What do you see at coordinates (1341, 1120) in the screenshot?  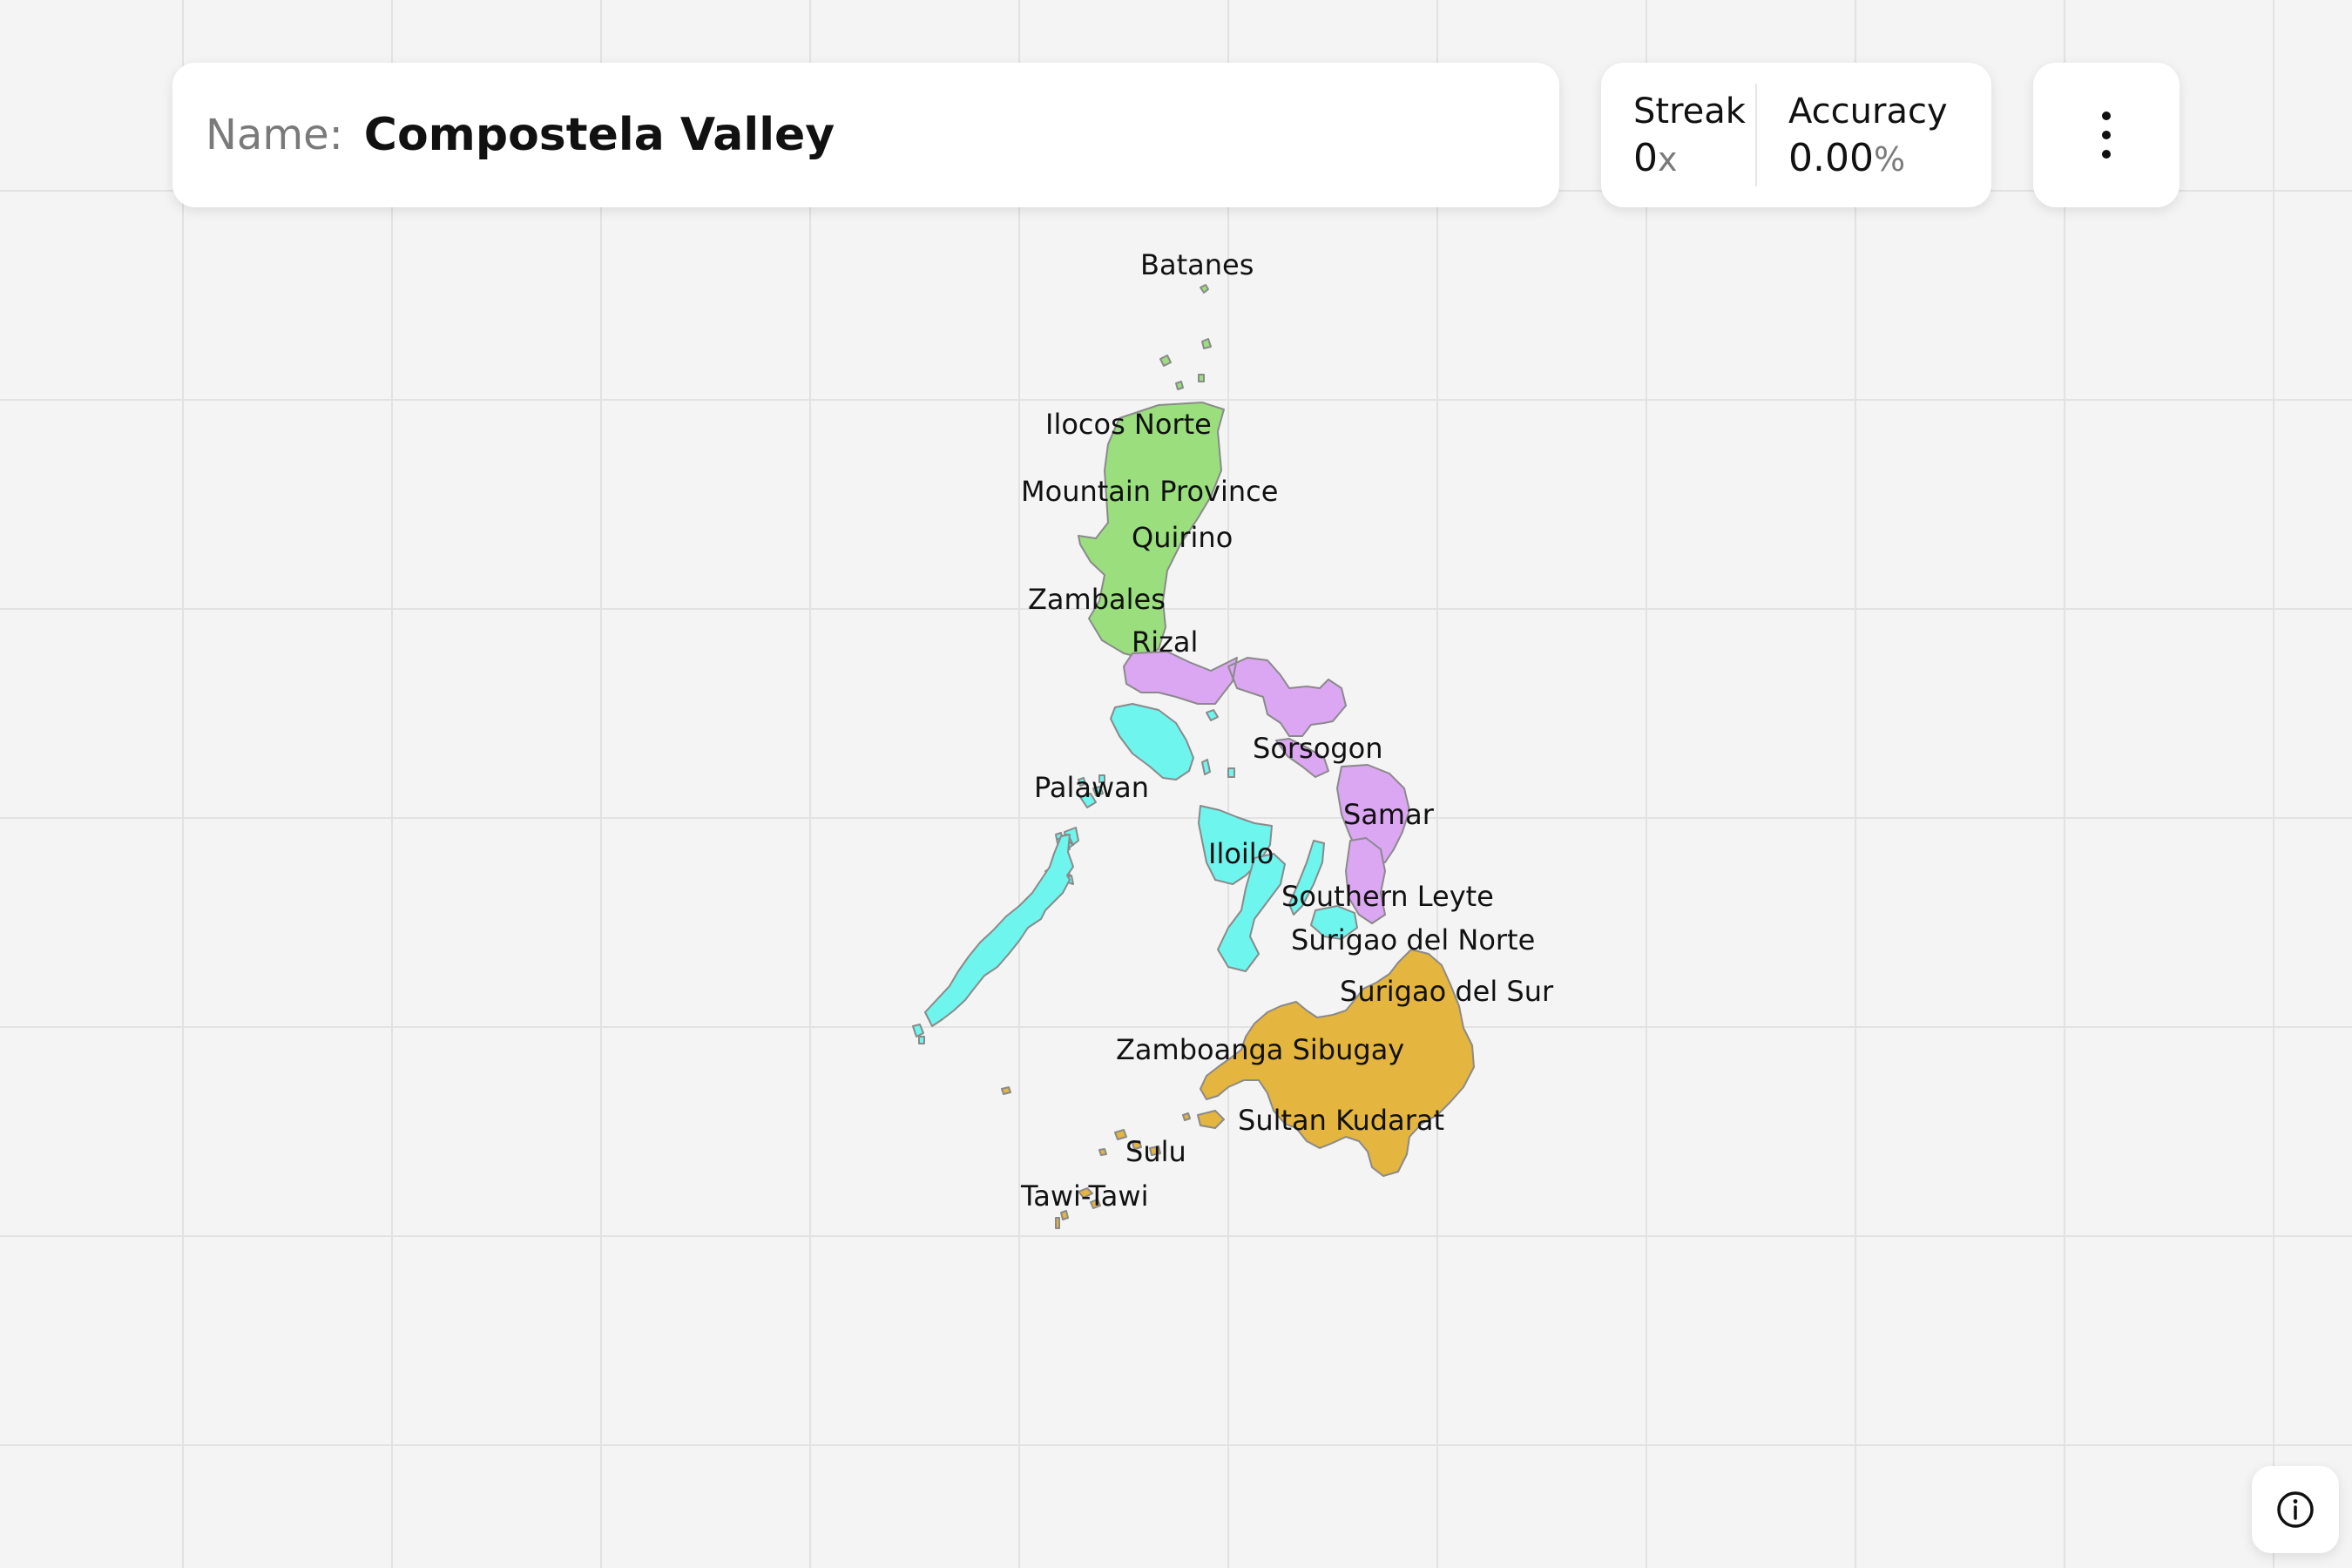 I see `label-sultan-kudarat: Sultan Kudarat` at bounding box center [1341, 1120].